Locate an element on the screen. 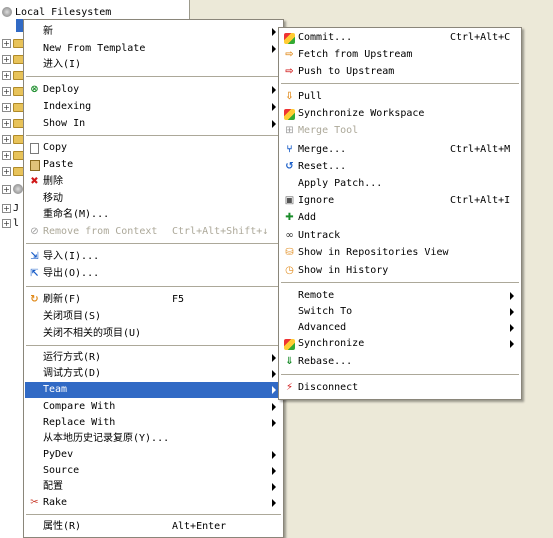 Image resolution: width=553 pixels, height=538 pixels. menu-item-merge: ⑂ Merge... Ctrl+Alt+M is located at coordinates (400, 150).